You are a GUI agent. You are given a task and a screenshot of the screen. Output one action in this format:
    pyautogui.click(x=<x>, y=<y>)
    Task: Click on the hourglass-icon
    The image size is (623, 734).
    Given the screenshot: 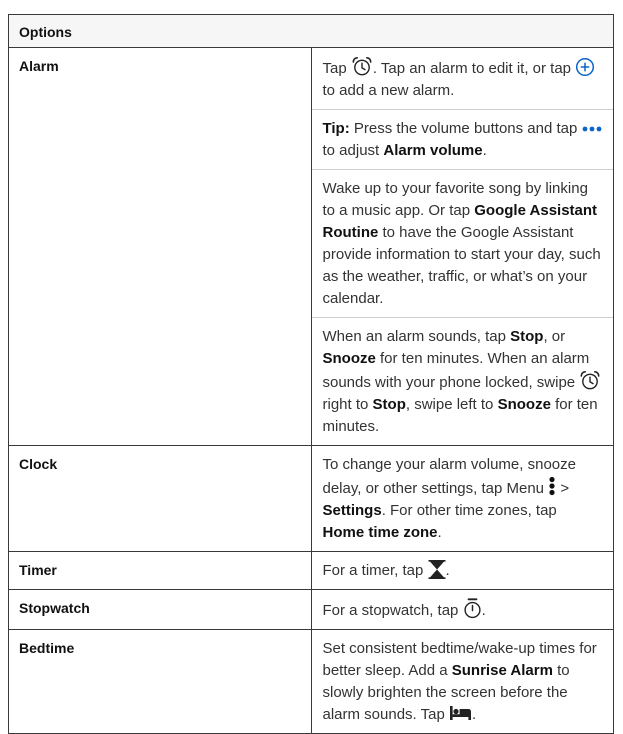 What is the action you would take?
    pyautogui.click(x=437, y=569)
    